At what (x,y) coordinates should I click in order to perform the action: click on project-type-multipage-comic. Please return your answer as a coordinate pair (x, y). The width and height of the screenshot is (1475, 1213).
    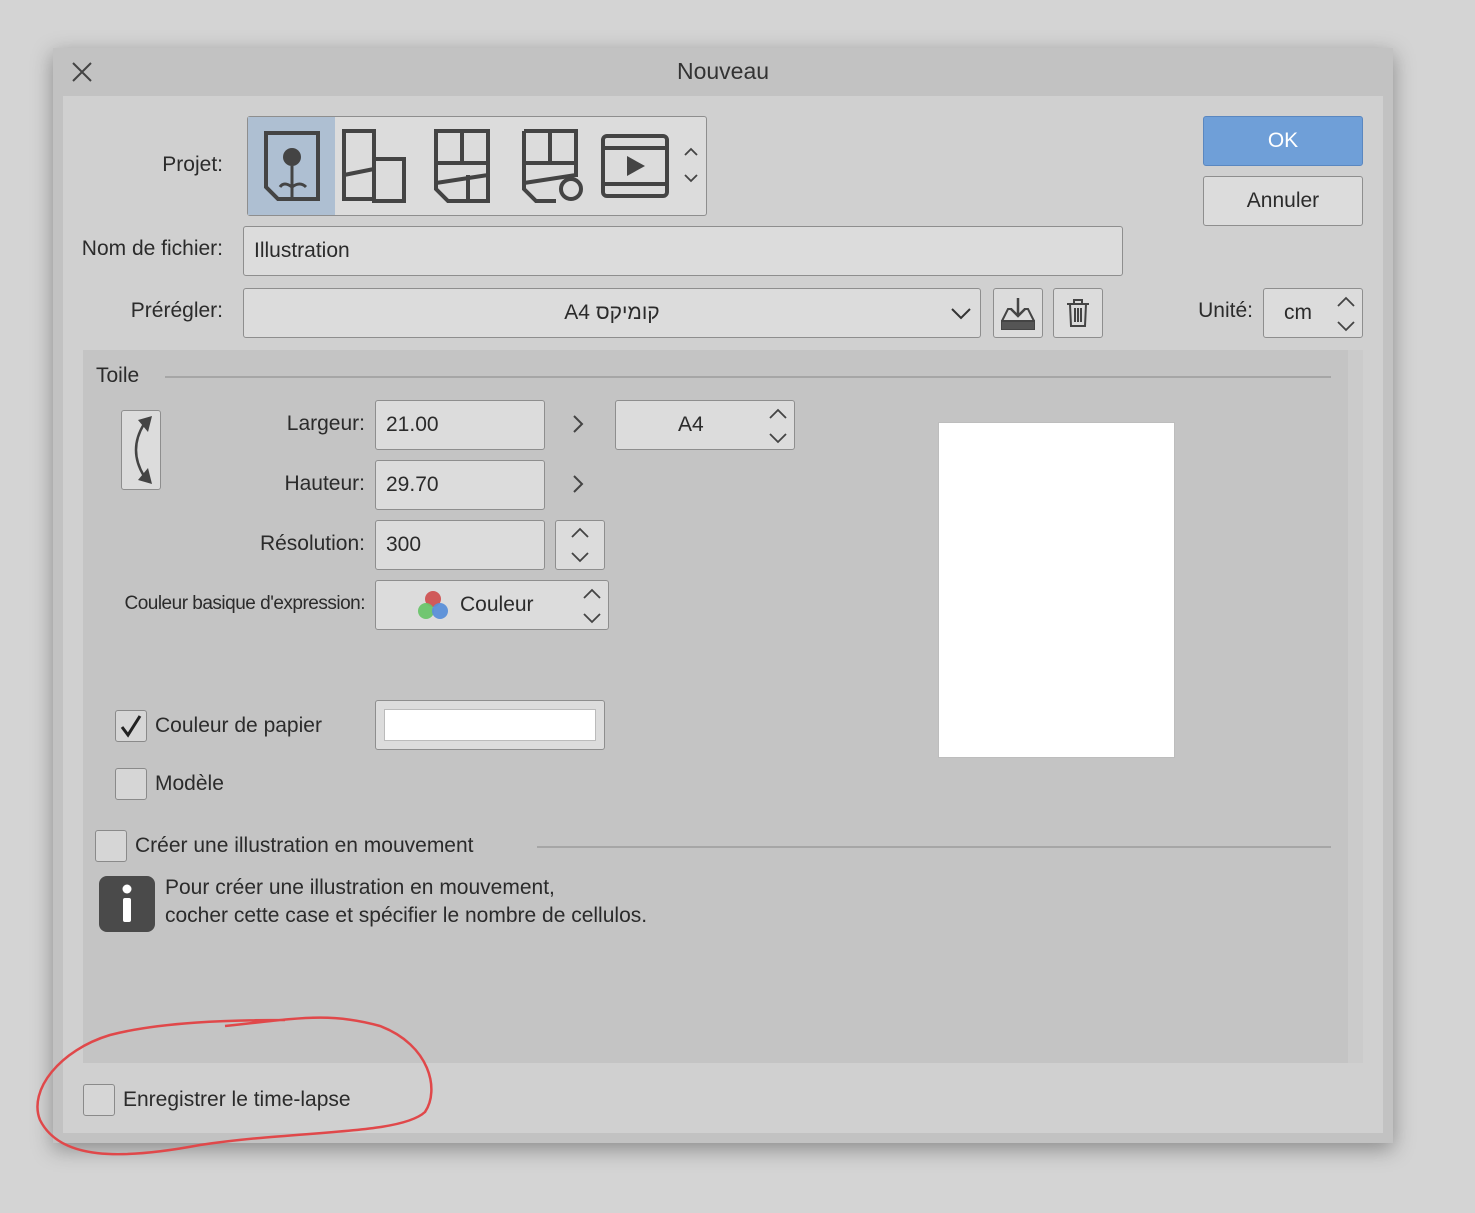
    Looking at the image, I should click on (463, 166).